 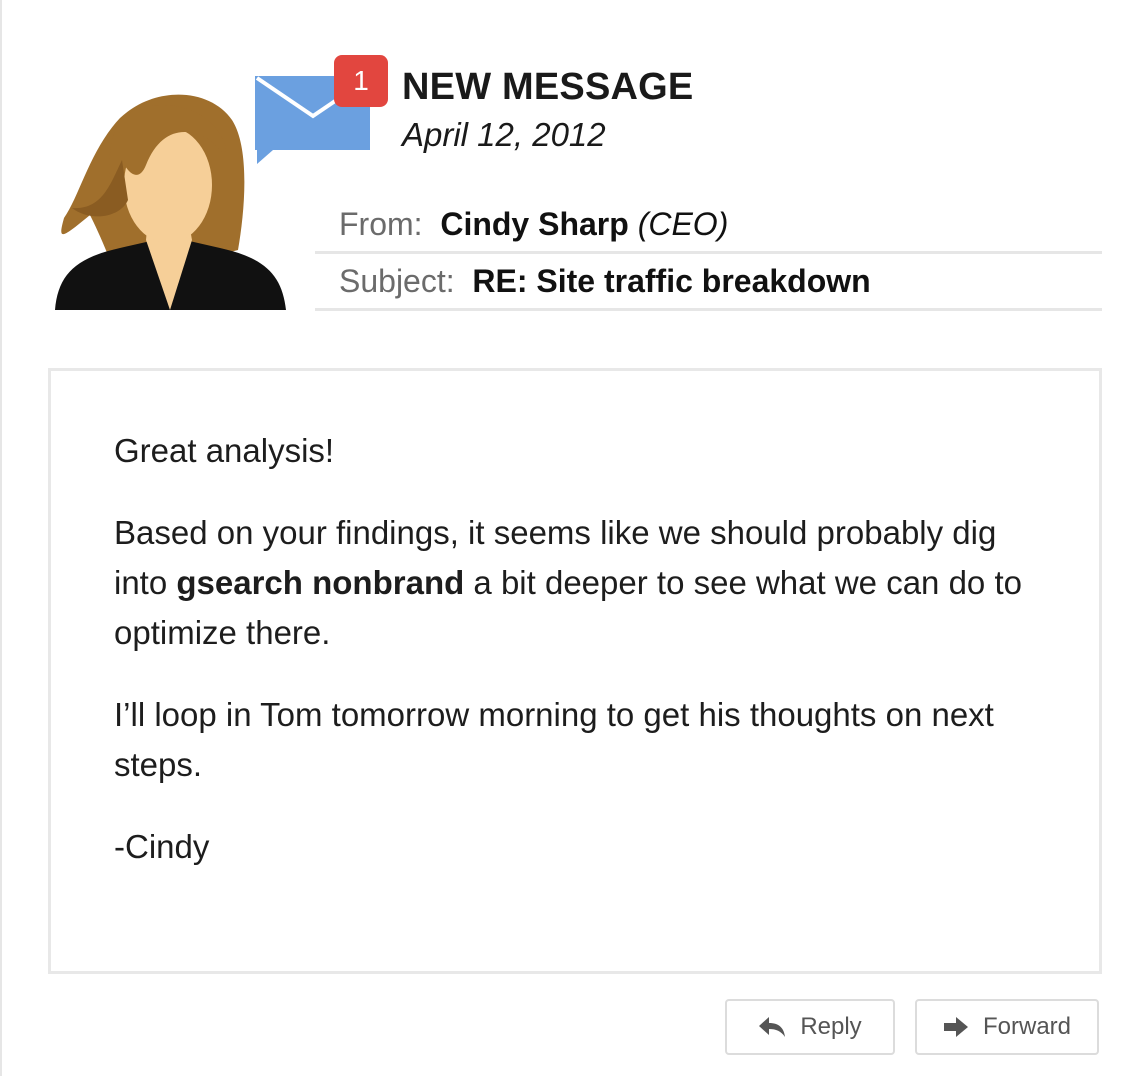 I want to click on sender-name: Cindy Sharp, so click(x=534, y=224).